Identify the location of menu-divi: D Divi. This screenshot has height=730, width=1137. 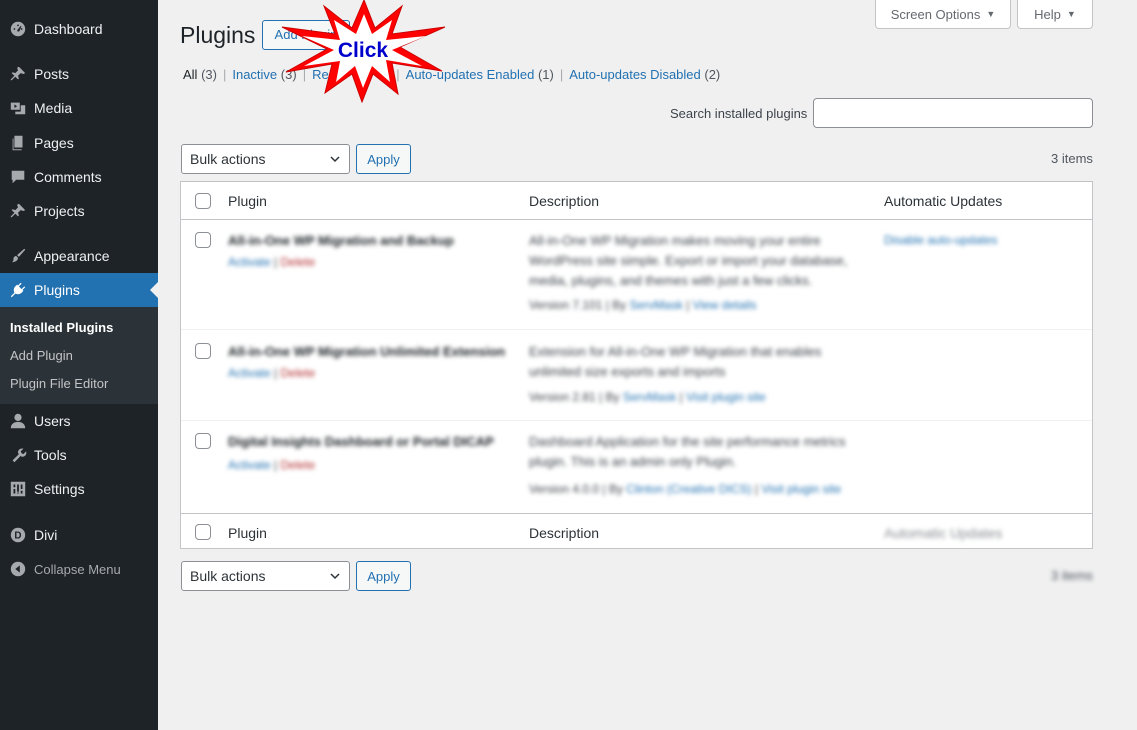
(79, 535).